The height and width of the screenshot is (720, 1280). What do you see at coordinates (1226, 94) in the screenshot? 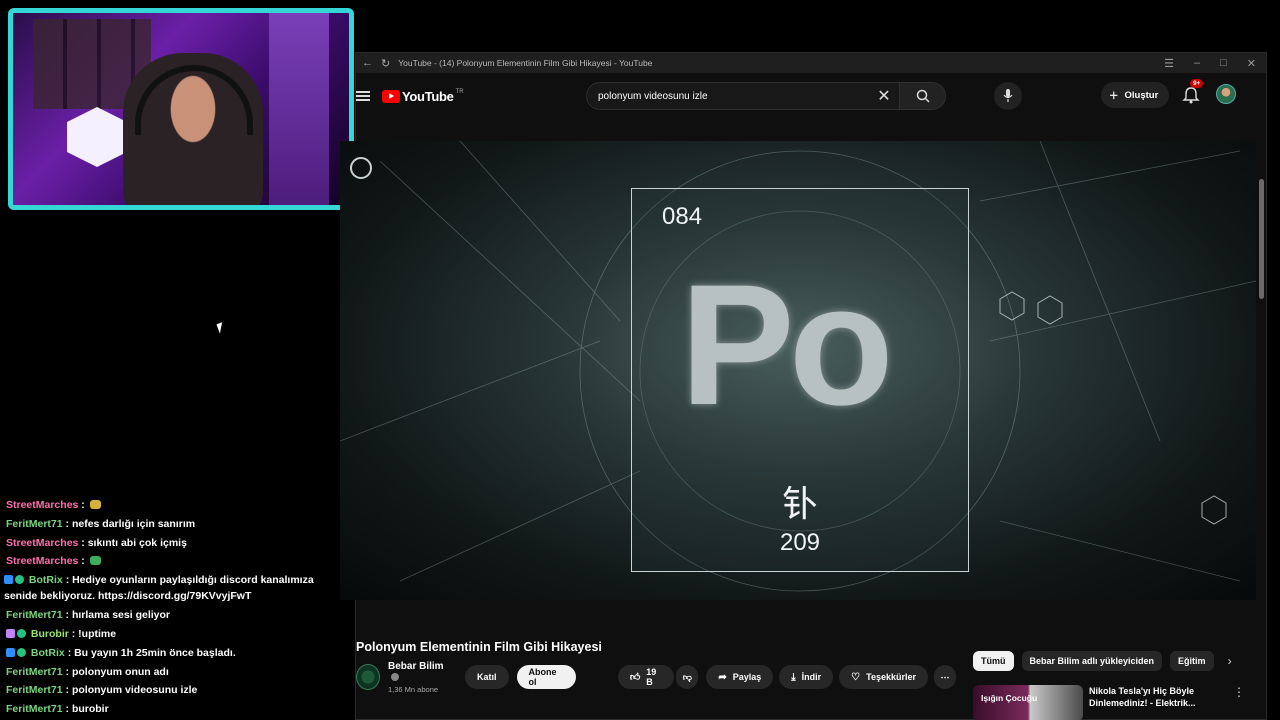
I see `account-avatar` at bounding box center [1226, 94].